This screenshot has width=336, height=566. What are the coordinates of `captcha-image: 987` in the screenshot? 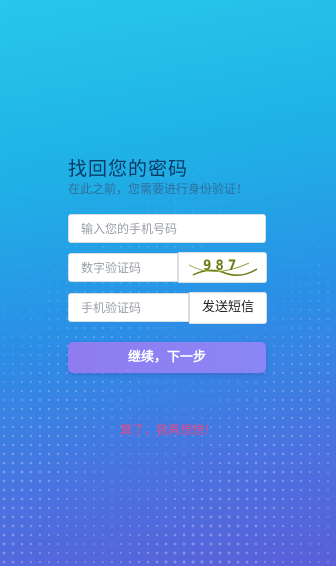 It's located at (222, 267).